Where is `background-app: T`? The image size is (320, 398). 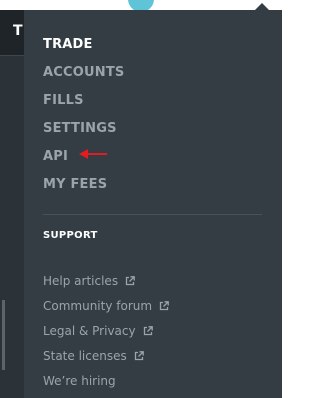 background-app: T is located at coordinates (12, 204).